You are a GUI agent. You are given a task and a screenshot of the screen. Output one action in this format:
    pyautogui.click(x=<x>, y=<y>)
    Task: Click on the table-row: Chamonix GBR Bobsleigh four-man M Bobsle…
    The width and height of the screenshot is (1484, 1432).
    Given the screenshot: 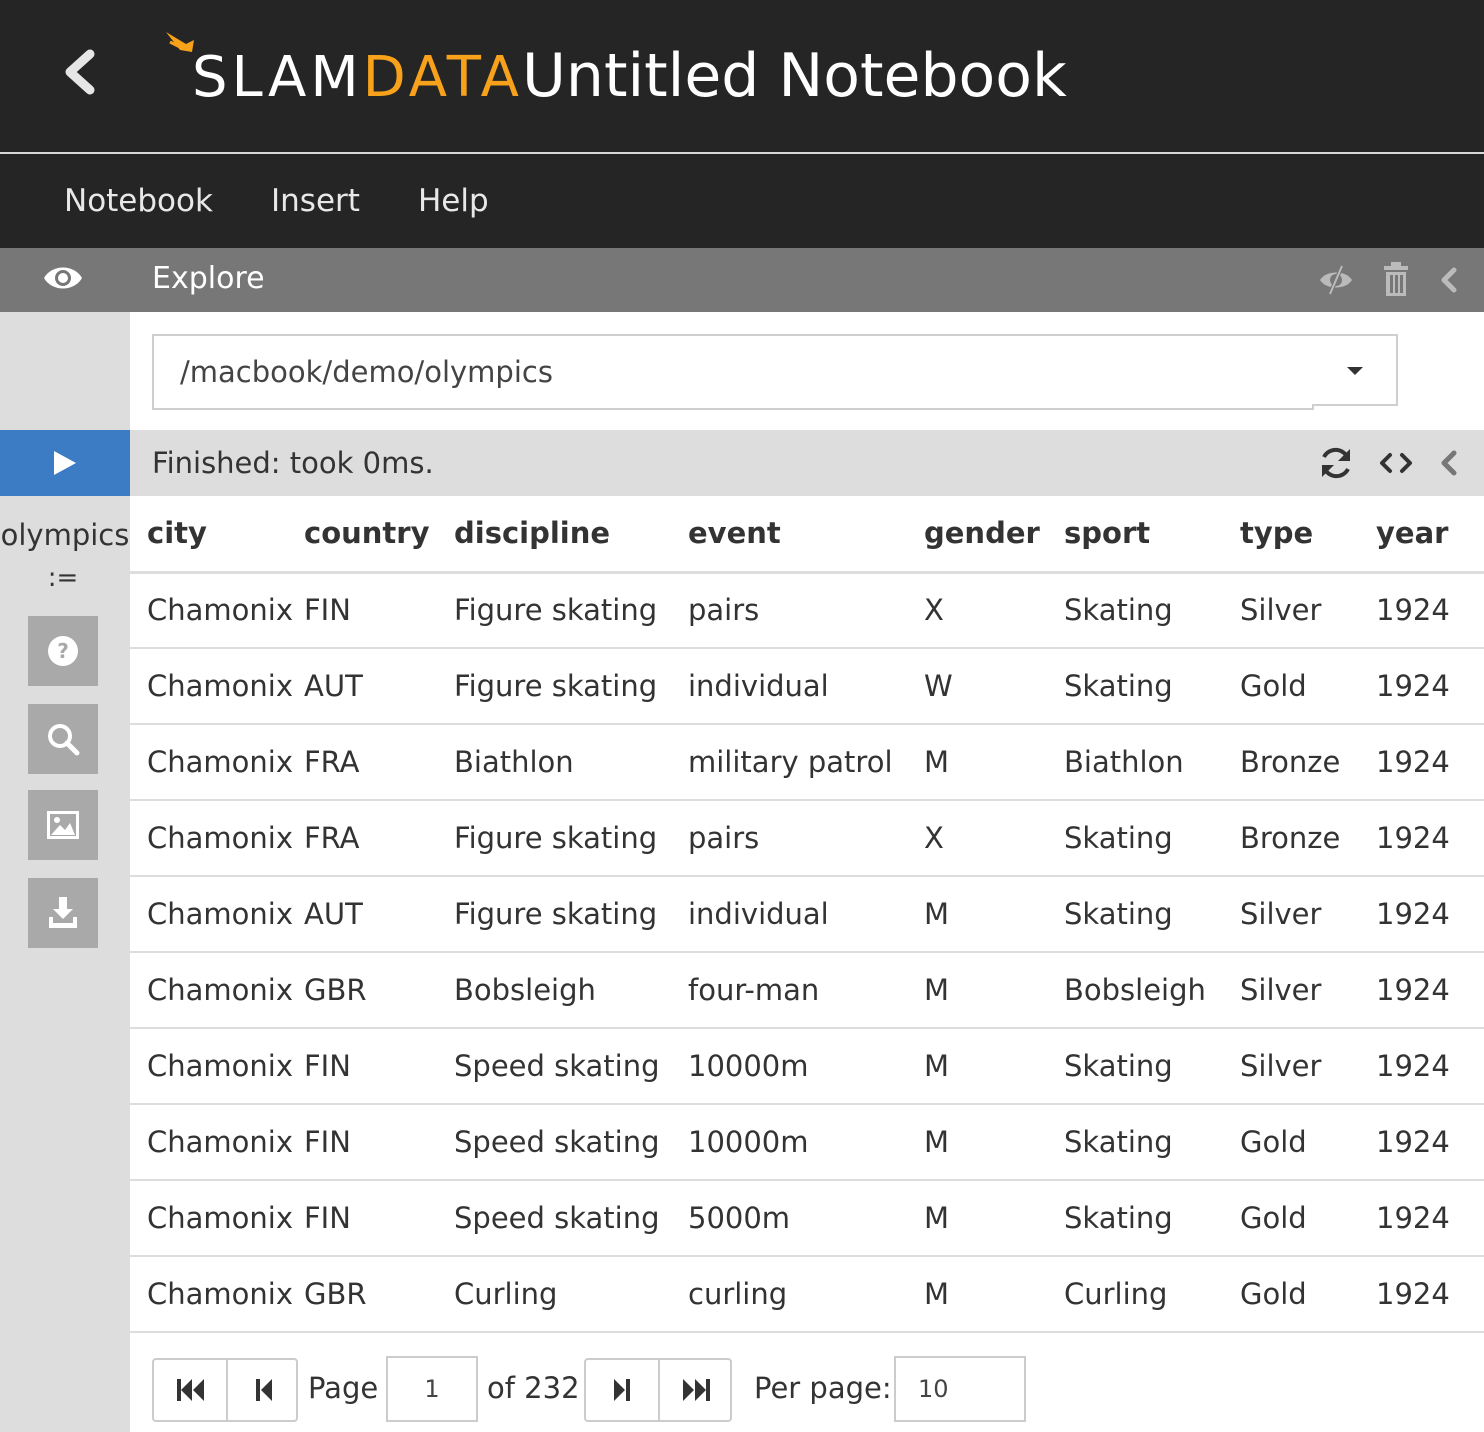 What is the action you would take?
    pyautogui.click(x=807, y=990)
    